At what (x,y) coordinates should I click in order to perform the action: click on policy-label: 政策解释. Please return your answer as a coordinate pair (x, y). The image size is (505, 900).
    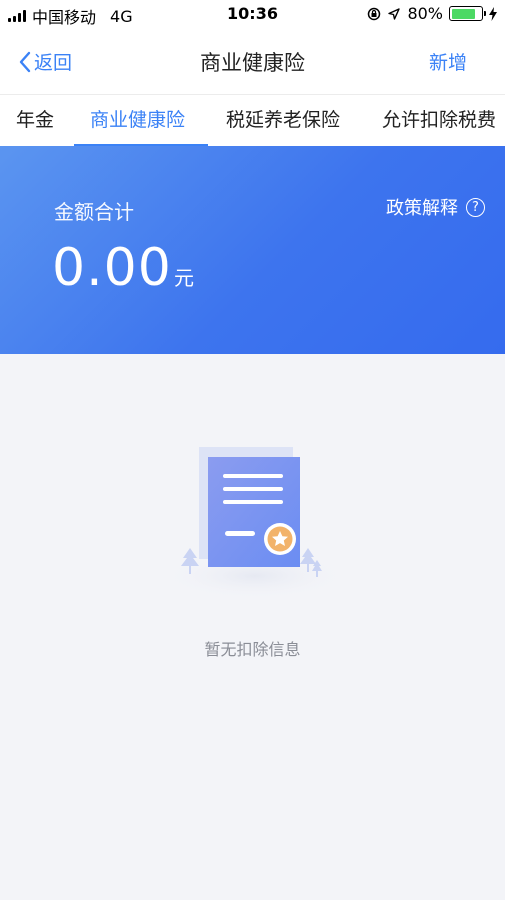
    Looking at the image, I should click on (422, 208).